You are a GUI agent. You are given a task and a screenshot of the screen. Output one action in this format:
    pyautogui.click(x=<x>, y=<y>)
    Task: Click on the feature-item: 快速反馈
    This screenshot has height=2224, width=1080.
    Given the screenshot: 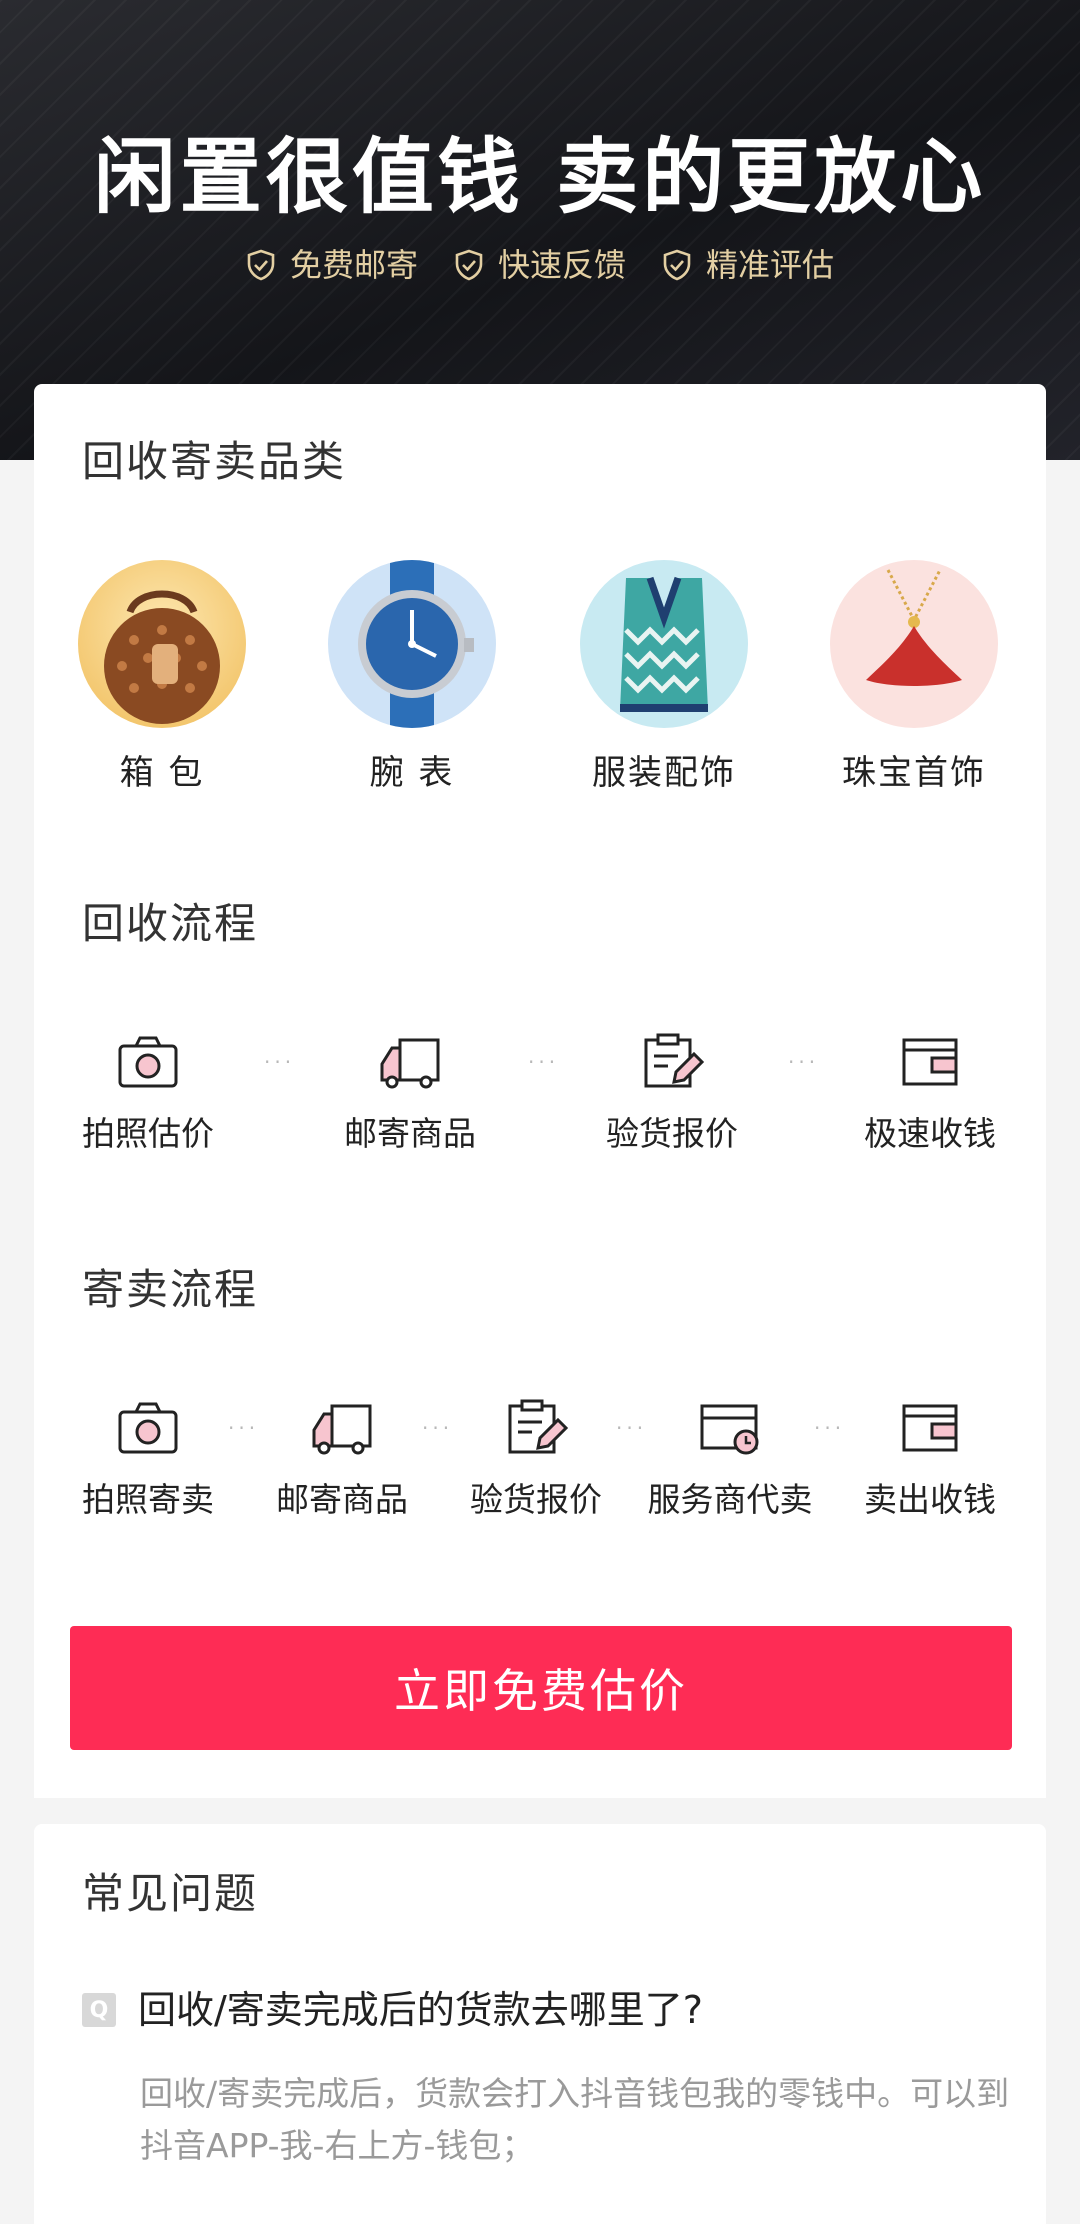 What is the action you would take?
    pyautogui.click(x=540, y=265)
    